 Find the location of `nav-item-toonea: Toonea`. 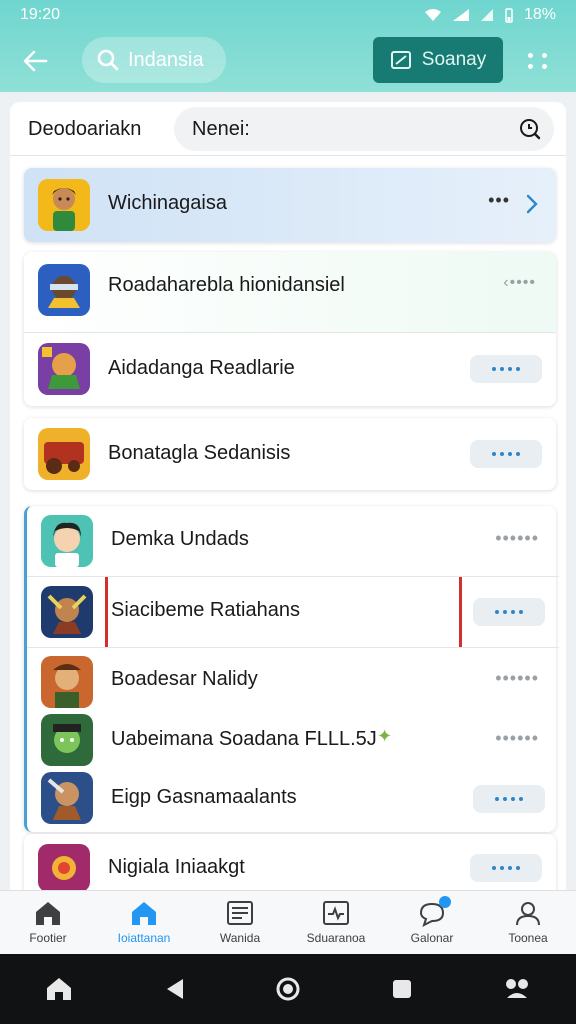

nav-item-toonea: Toonea is located at coordinates (528, 922).